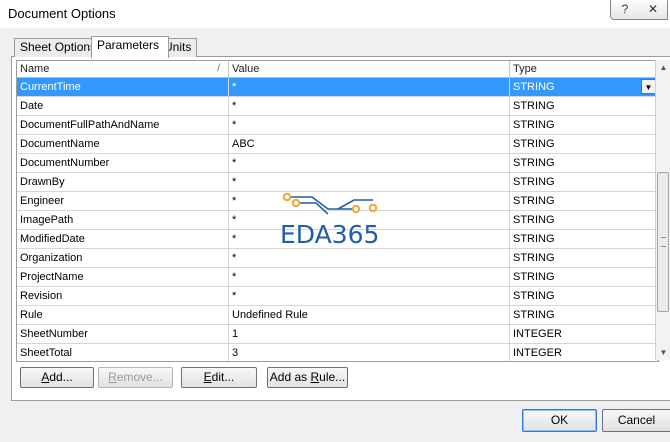 This screenshot has height=442, width=670. Describe the element at coordinates (330, 234) in the screenshot. I see `watermark-text: EDA365` at that location.